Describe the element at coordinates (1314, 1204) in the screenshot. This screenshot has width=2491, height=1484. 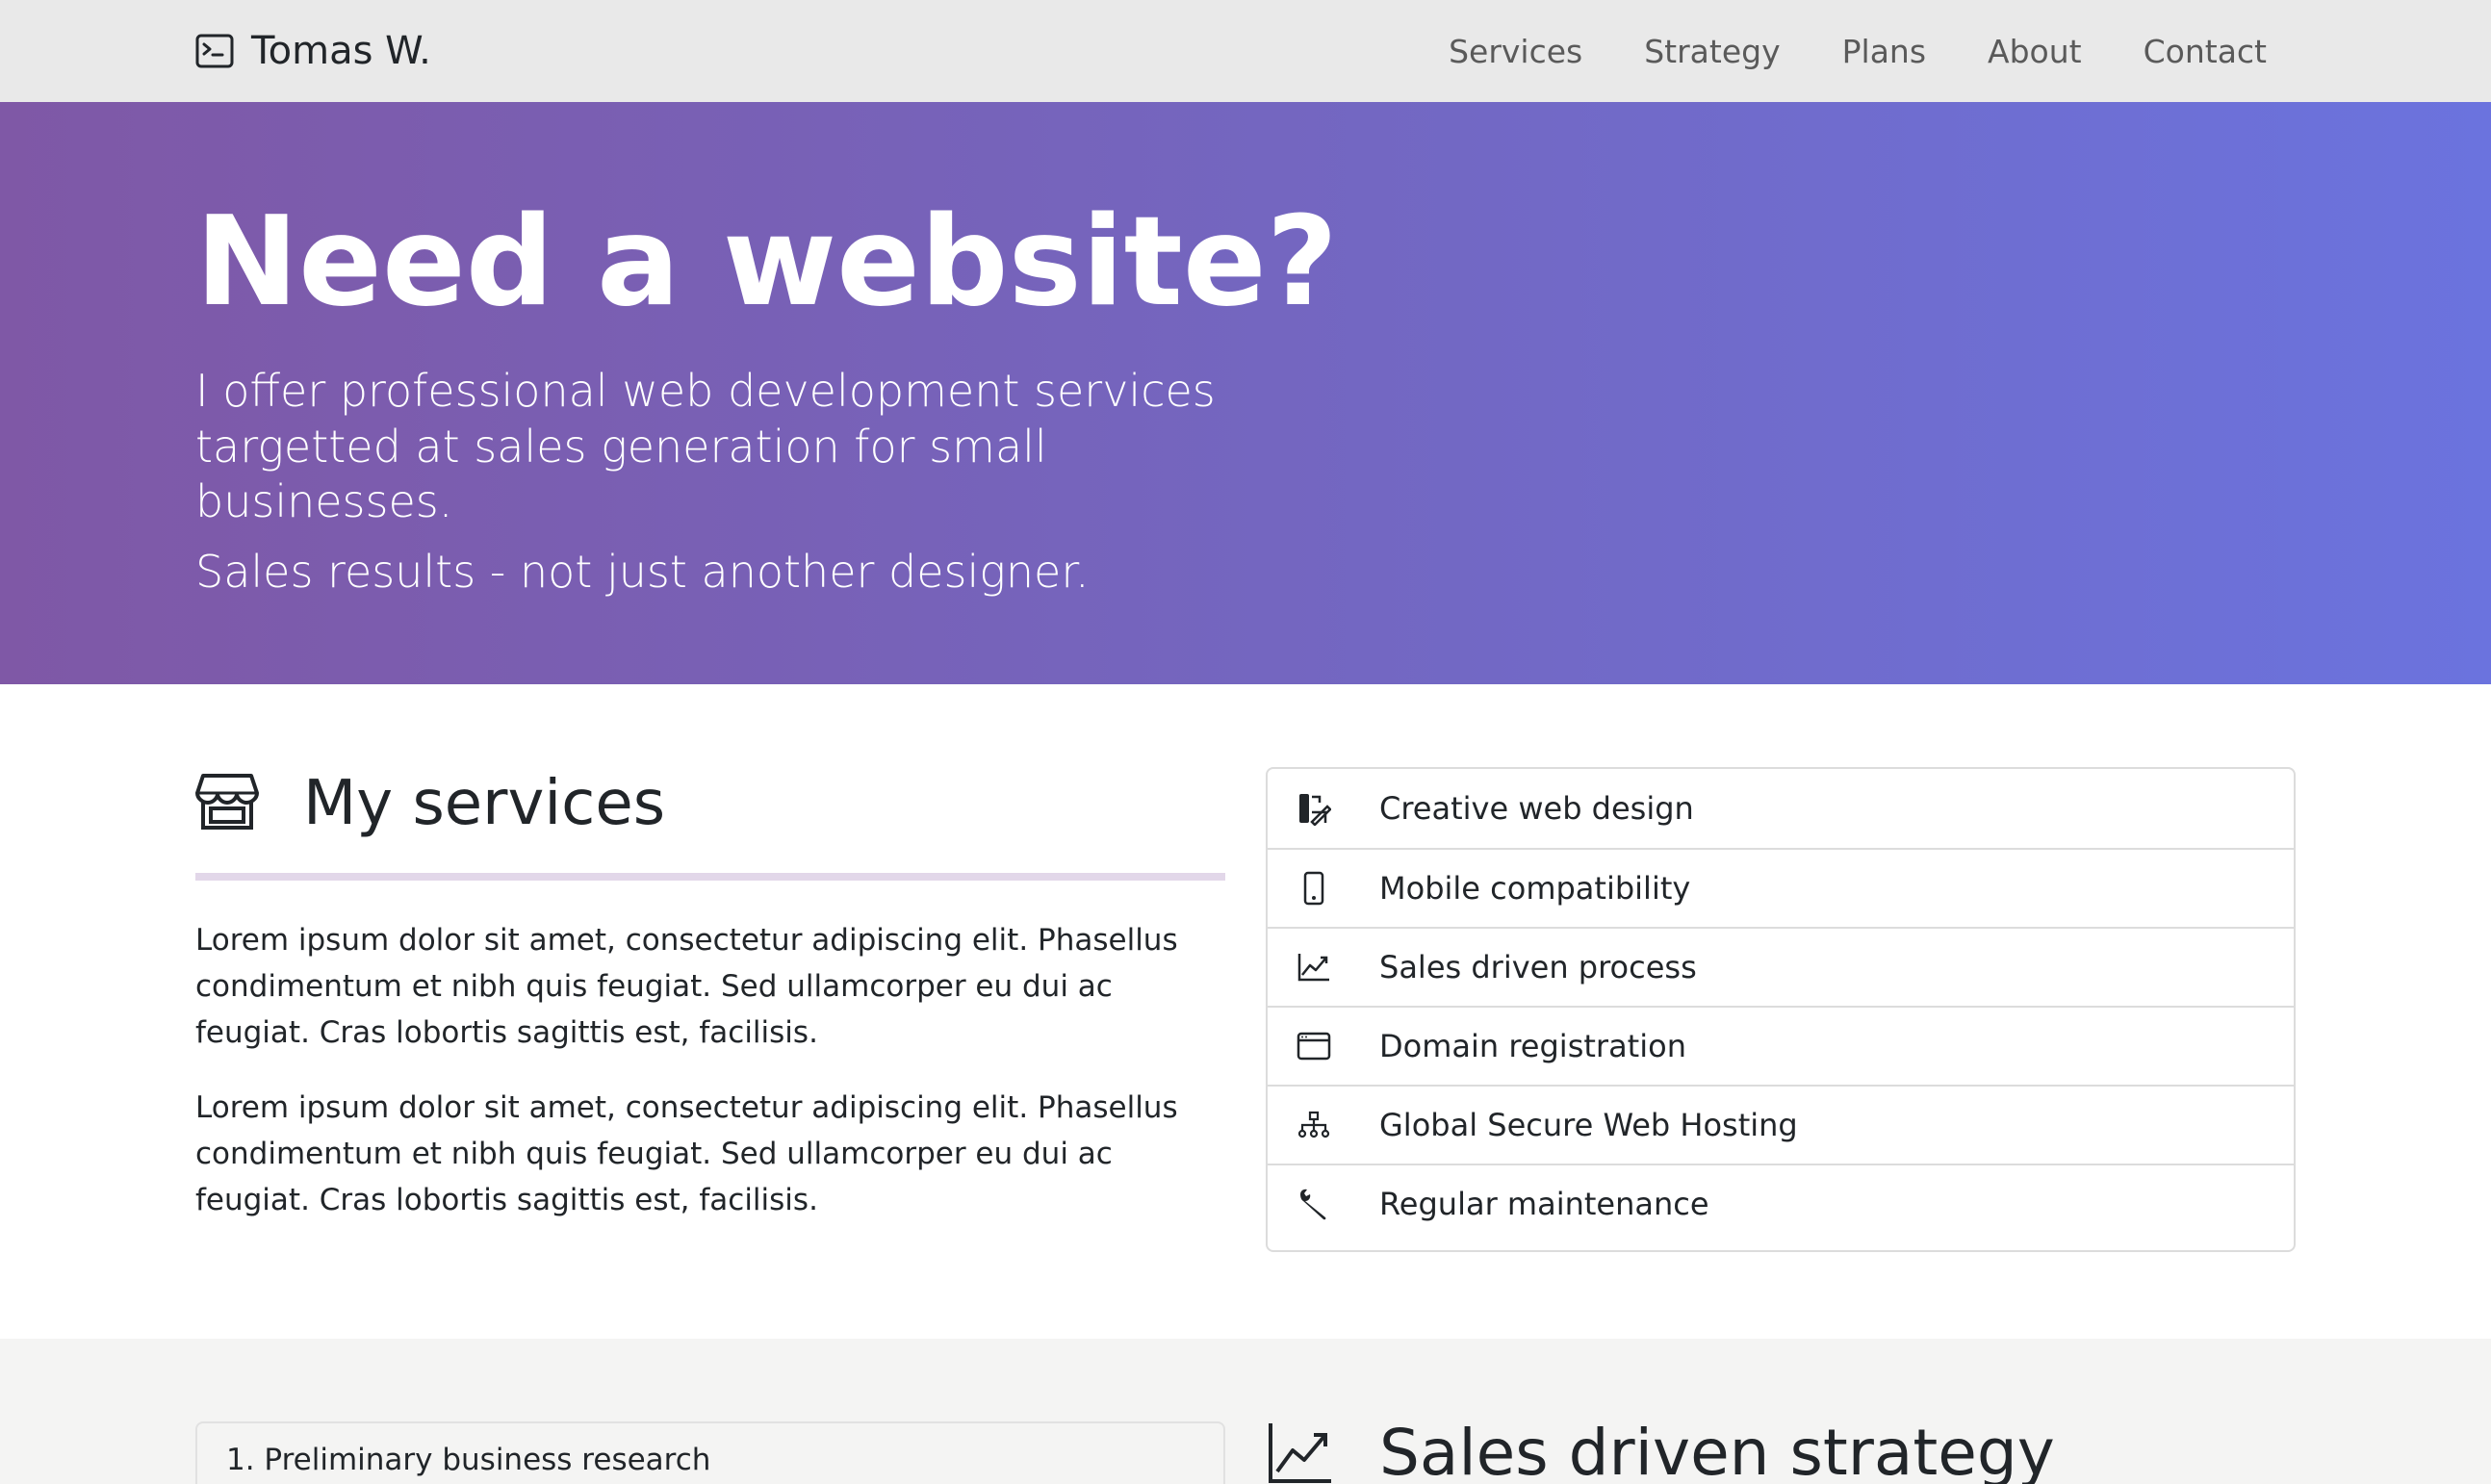
I see `wrench-icon` at that location.